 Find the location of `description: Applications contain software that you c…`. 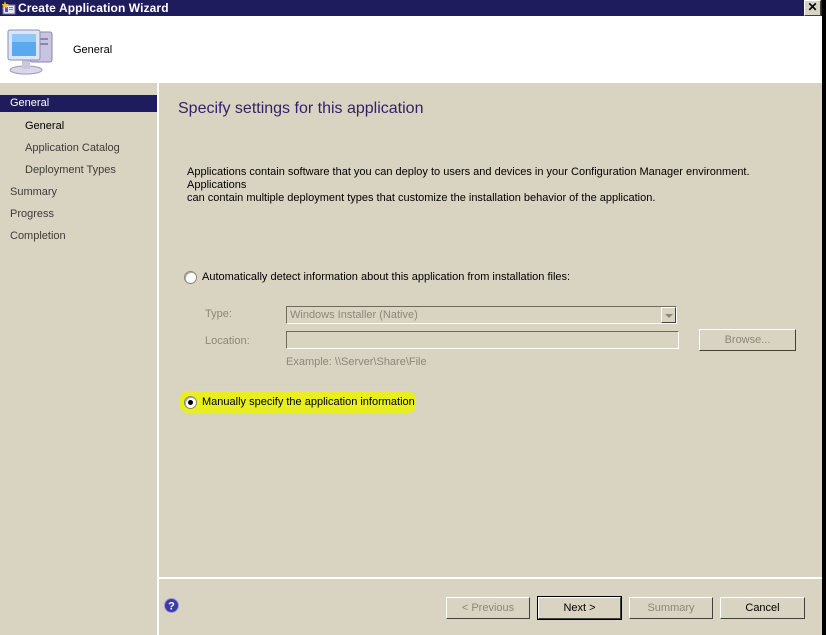

description: Applications contain software that you c… is located at coordinates (497, 185).